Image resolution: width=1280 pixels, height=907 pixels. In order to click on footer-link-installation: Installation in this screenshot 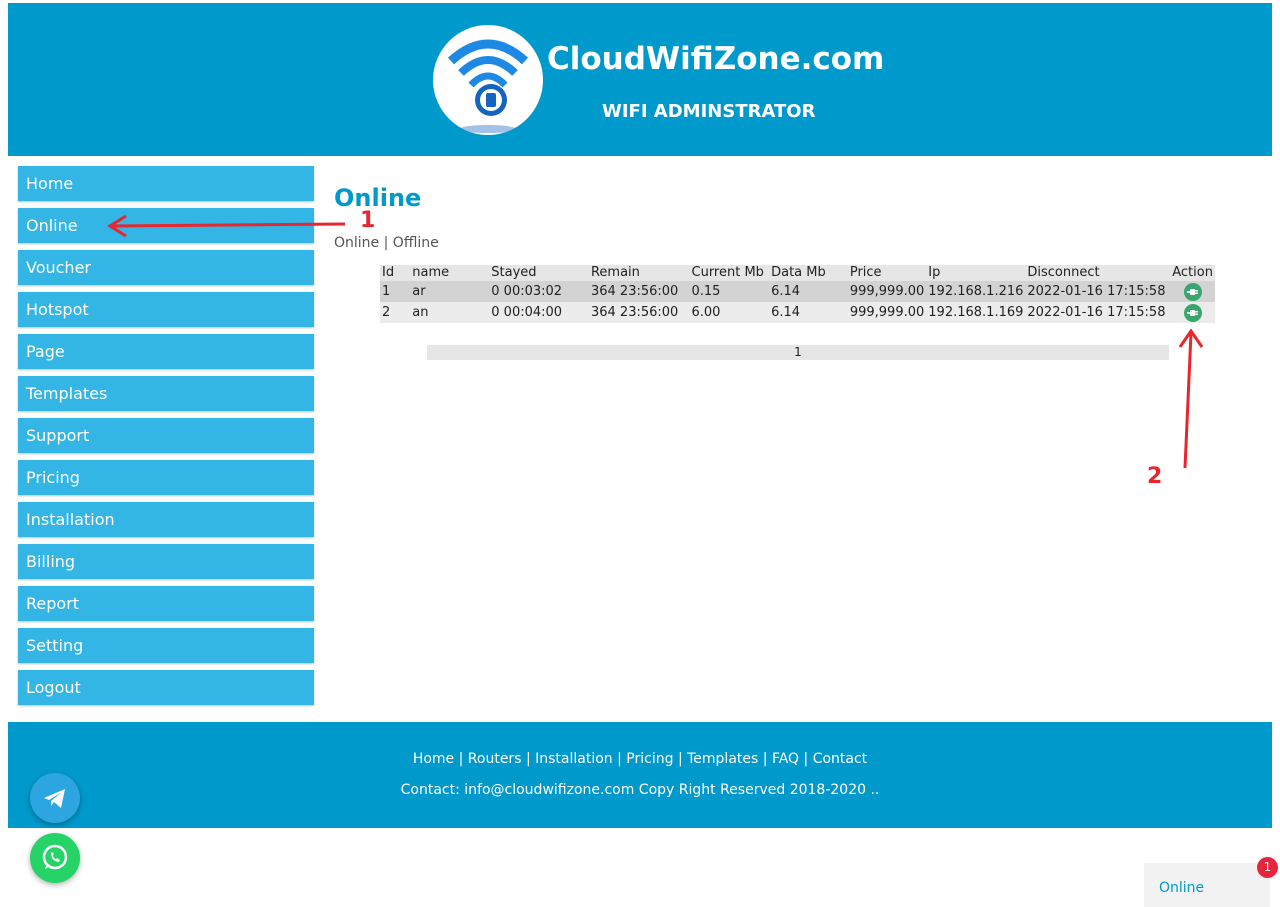, I will do `click(574, 759)`.